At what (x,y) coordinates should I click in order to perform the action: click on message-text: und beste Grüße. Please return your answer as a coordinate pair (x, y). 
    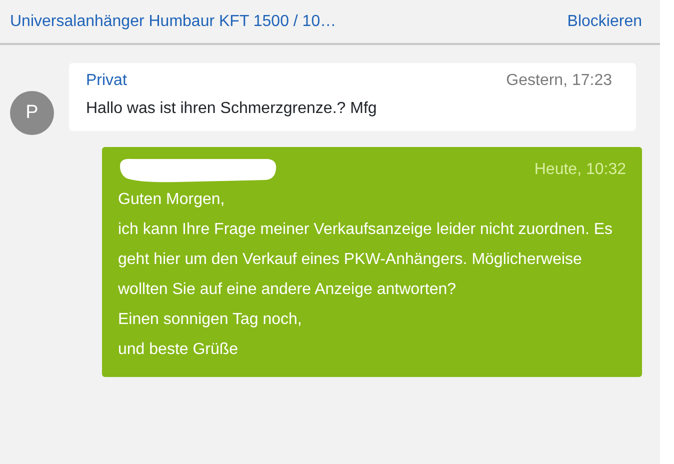
    Looking at the image, I should click on (179, 350).